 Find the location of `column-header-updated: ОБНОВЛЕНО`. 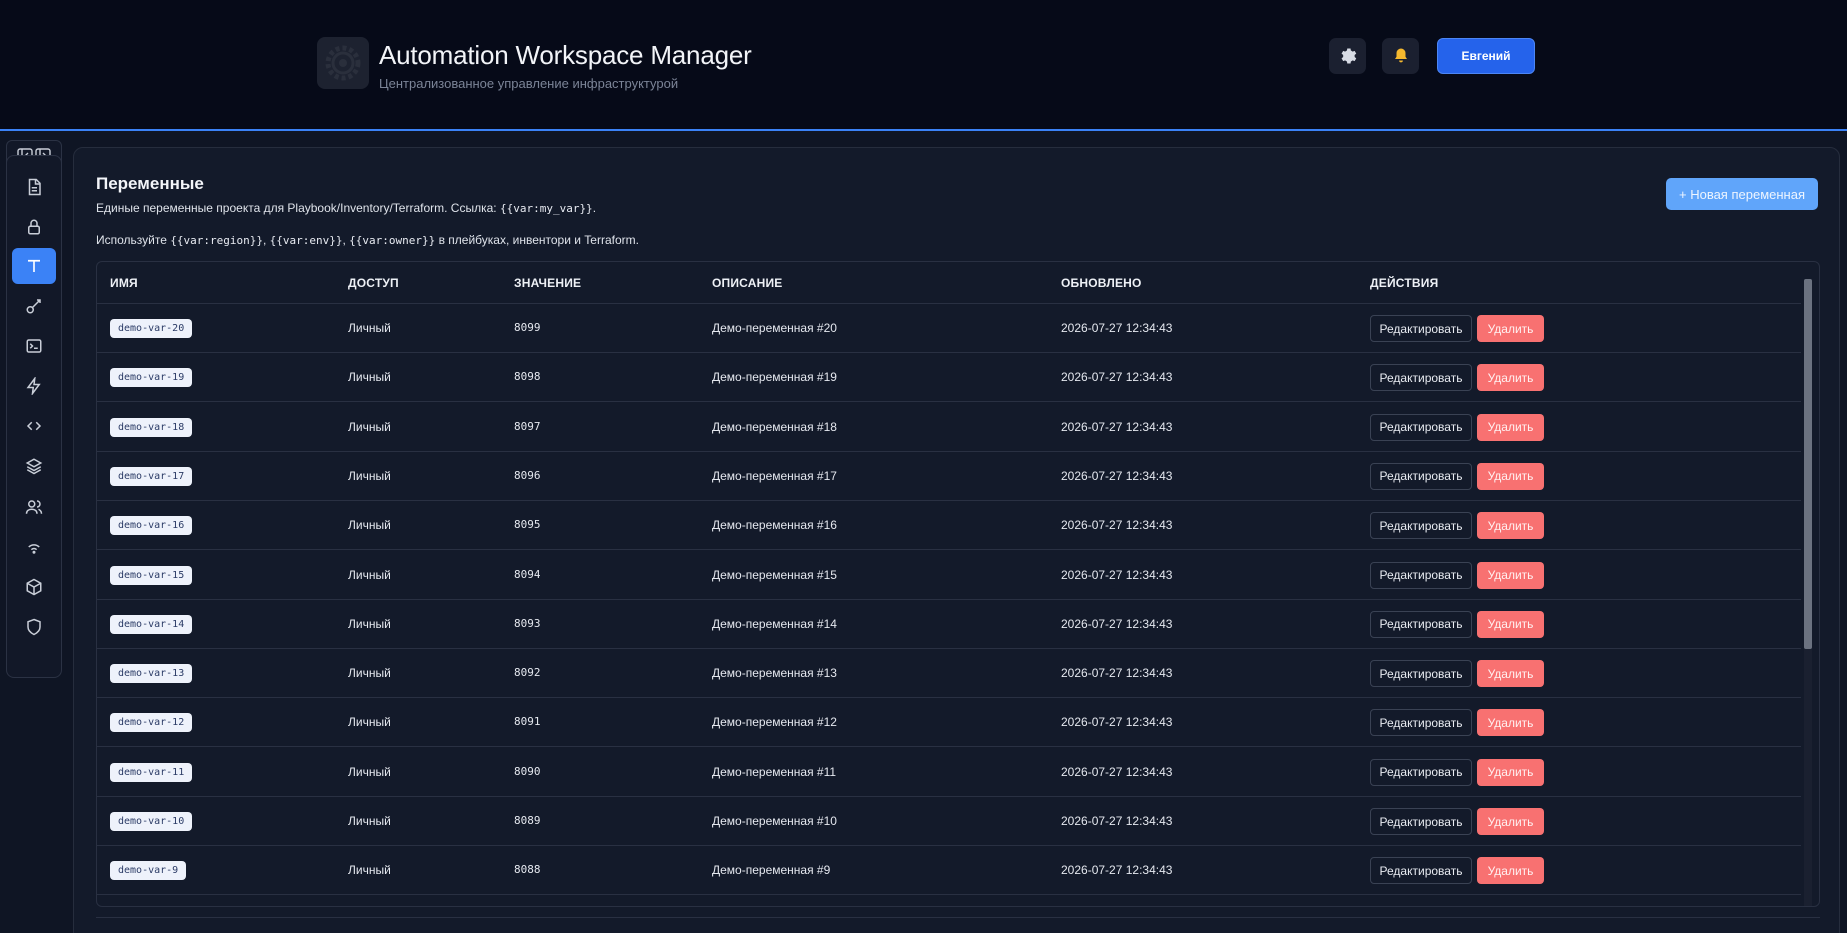

column-header-updated: ОБНОВЛЕНО is located at coordinates (1101, 283).